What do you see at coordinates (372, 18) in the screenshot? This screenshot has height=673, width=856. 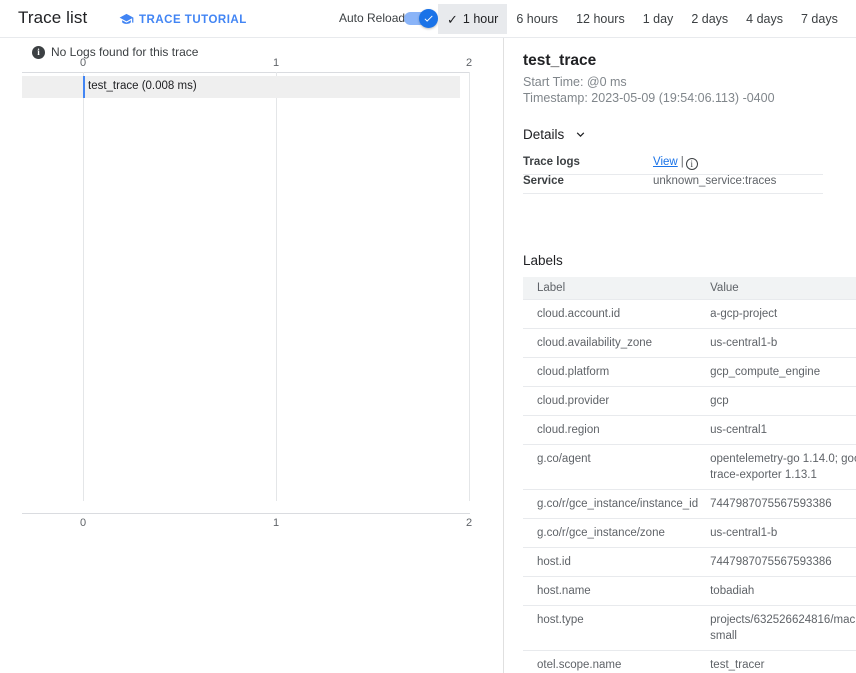 I see `auto-reload-label: Auto Reload` at bounding box center [372, 18].